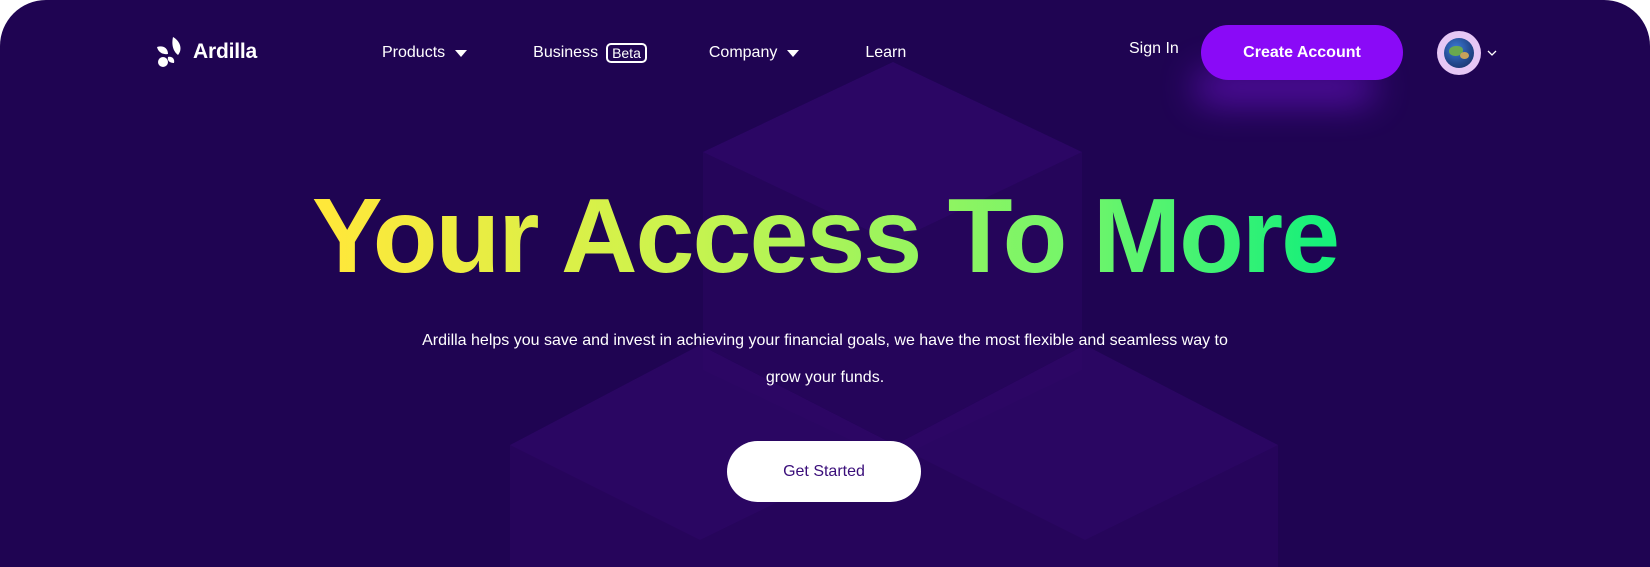  What do you see at coordinates (225, 51) in the screenshot?
I see `brand-name: Ardilla` at bounding box center [225, 51].